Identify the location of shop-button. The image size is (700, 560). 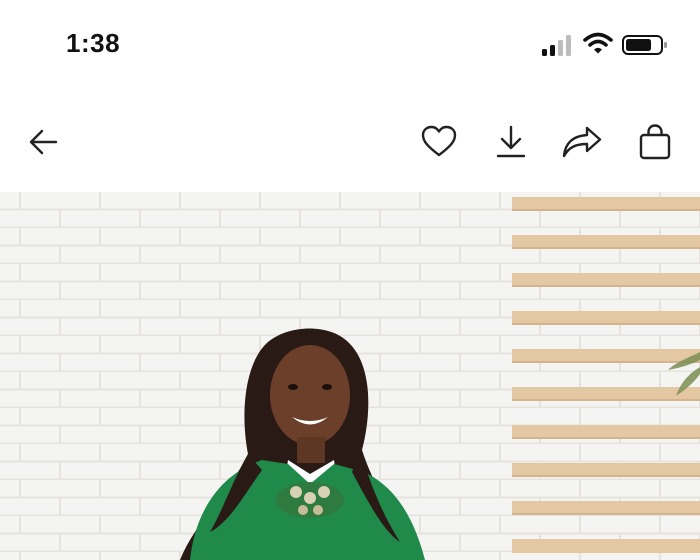
(655, 142).